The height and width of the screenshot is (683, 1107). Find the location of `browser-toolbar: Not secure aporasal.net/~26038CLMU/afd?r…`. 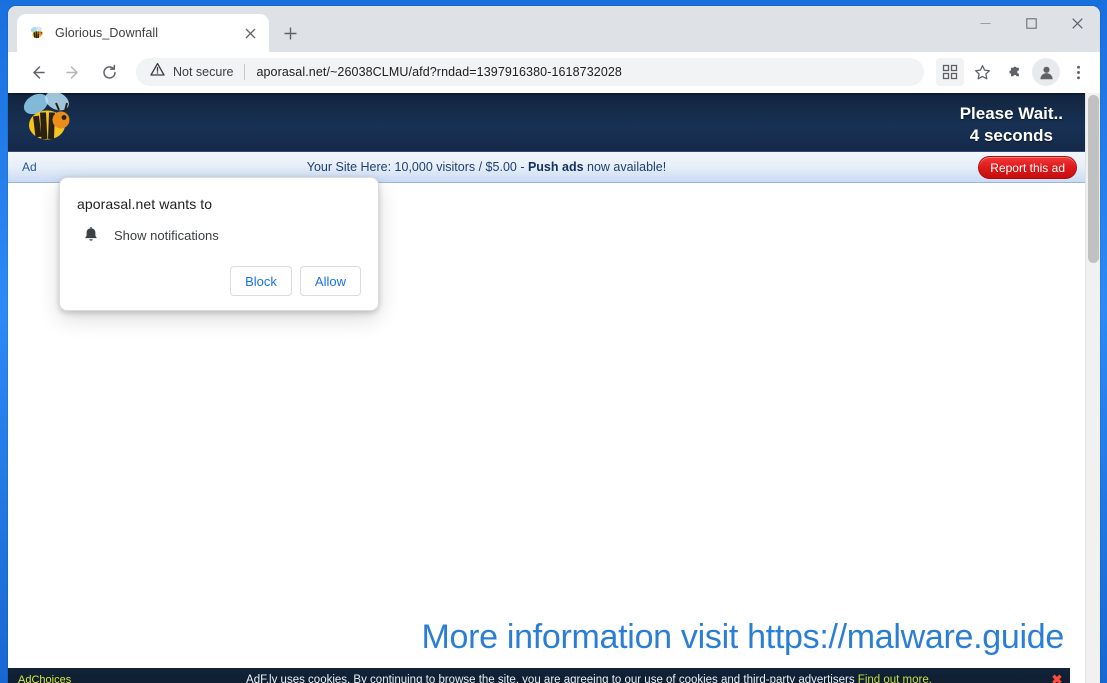

browser-toolbar: Not secure aporasal.net/~26038CLMU/afd?r… is located at coordinates (554, 72).